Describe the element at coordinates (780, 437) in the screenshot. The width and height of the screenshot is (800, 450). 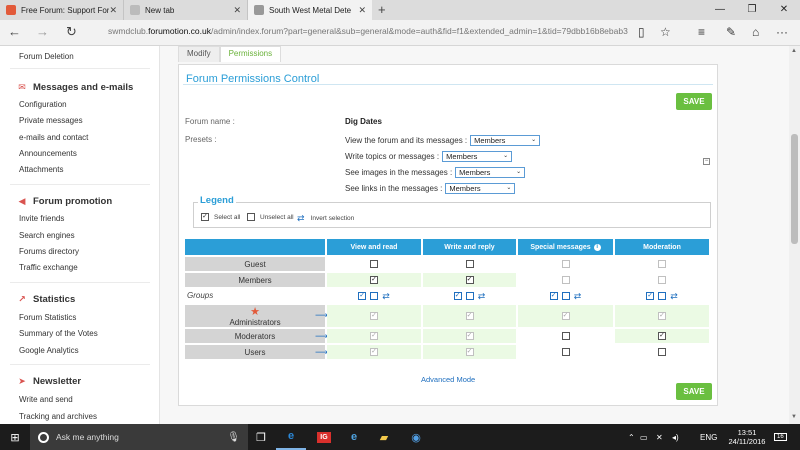
I see `action-center-icon: 16` at that location.